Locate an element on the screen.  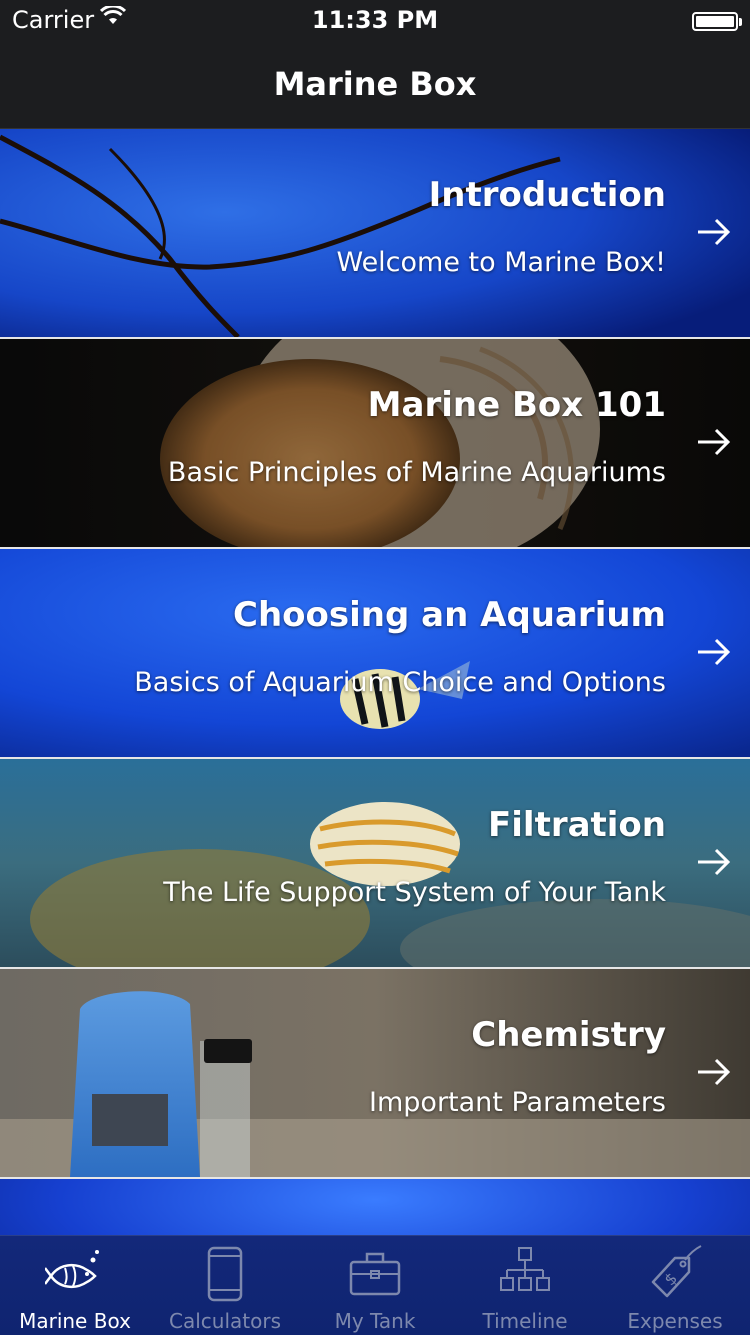
tab-label: My Tank is located at coordinates (375, 1321).